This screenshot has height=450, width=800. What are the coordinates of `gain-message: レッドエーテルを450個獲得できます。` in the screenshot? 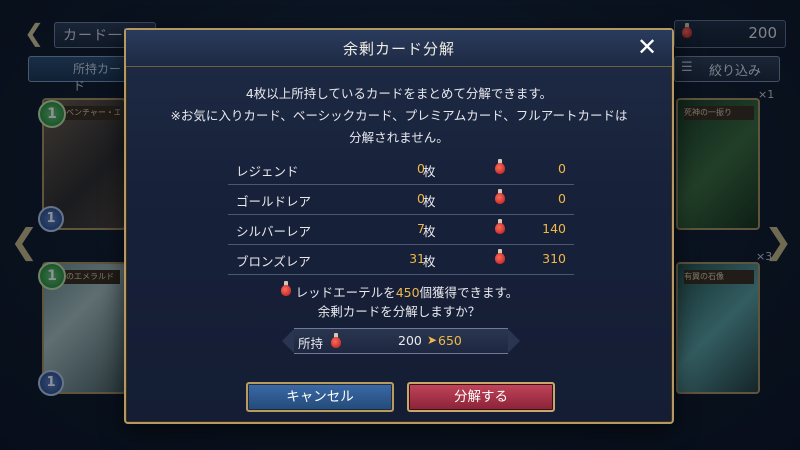 It's located at (399, 291).